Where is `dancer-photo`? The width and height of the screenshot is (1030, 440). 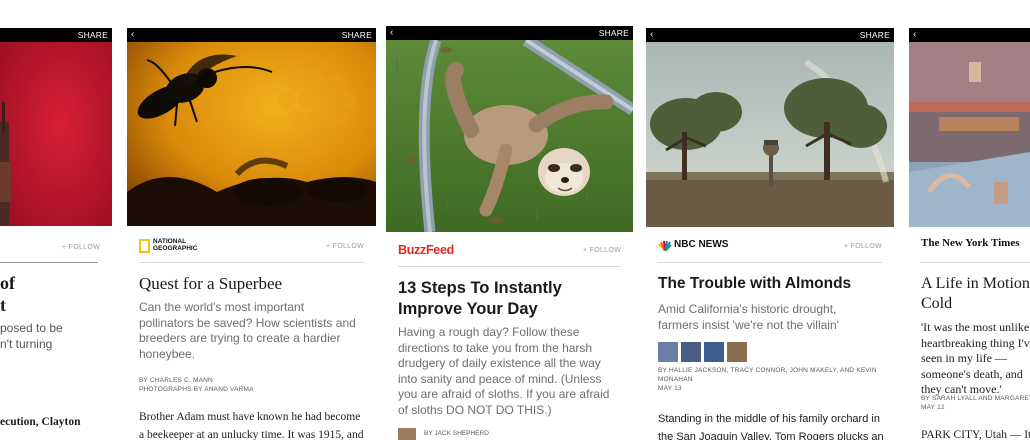 dancer-photo is located at coordinates (969, 134).